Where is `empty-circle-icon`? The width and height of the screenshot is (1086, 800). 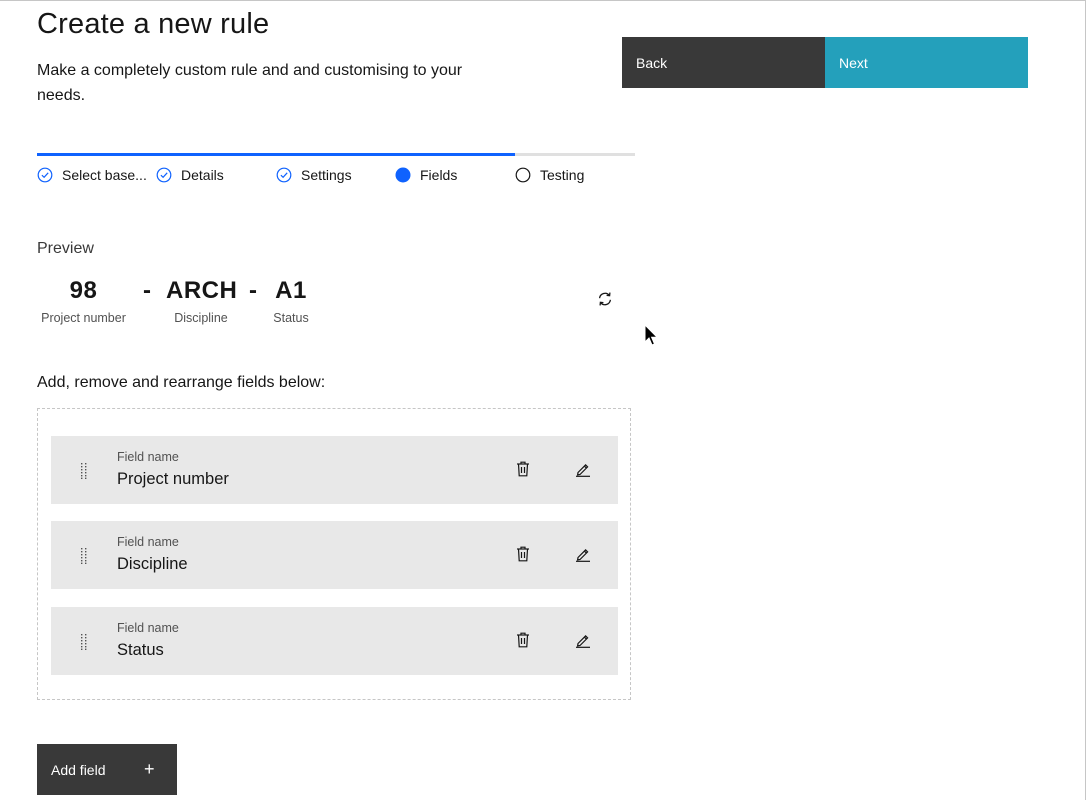
empty-circle-icon is located at coordinates (523, 175).